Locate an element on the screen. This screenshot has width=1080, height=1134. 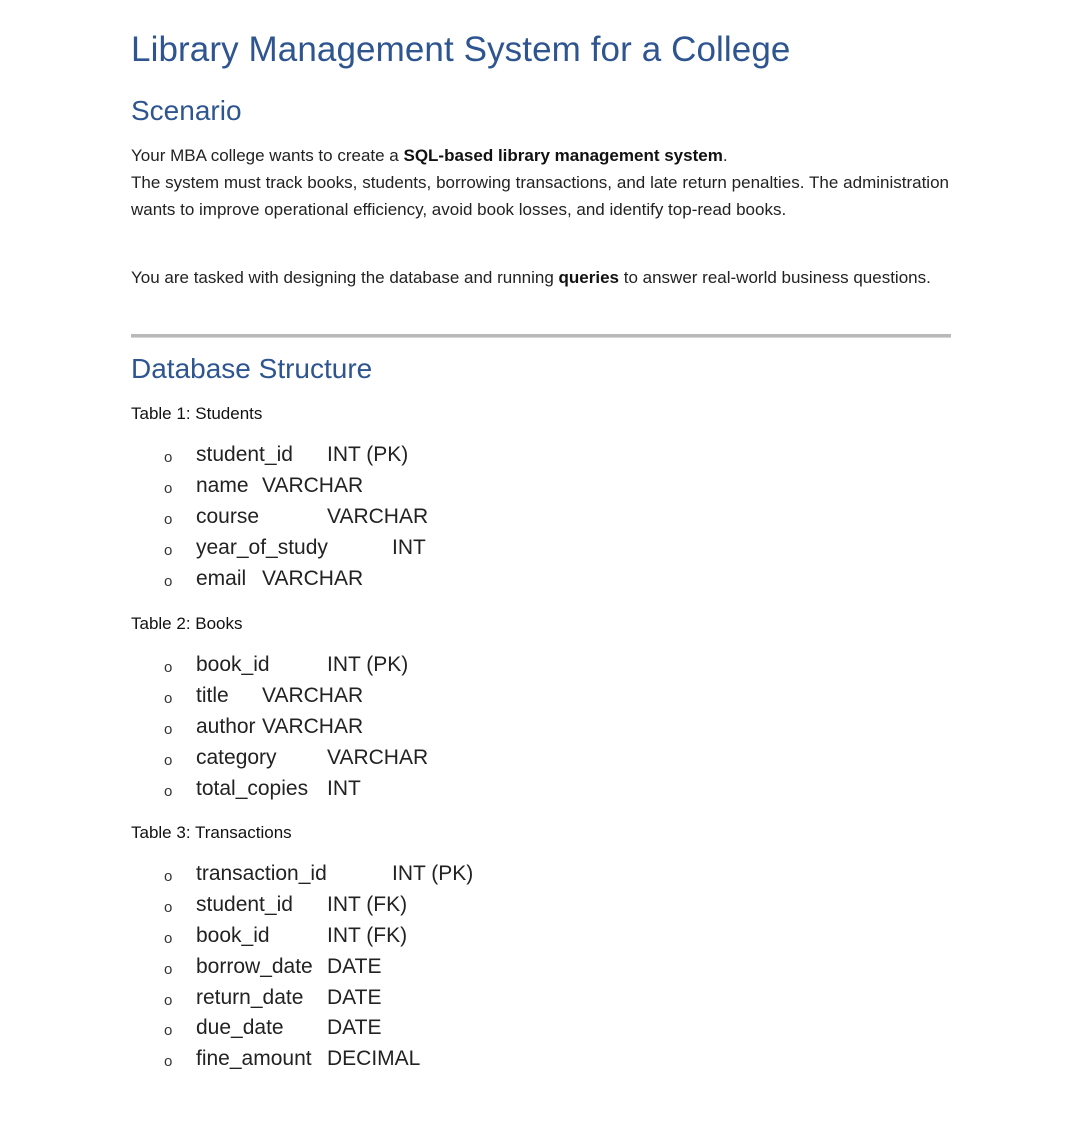
field-name: return_date is located at coordinates (250, 997).